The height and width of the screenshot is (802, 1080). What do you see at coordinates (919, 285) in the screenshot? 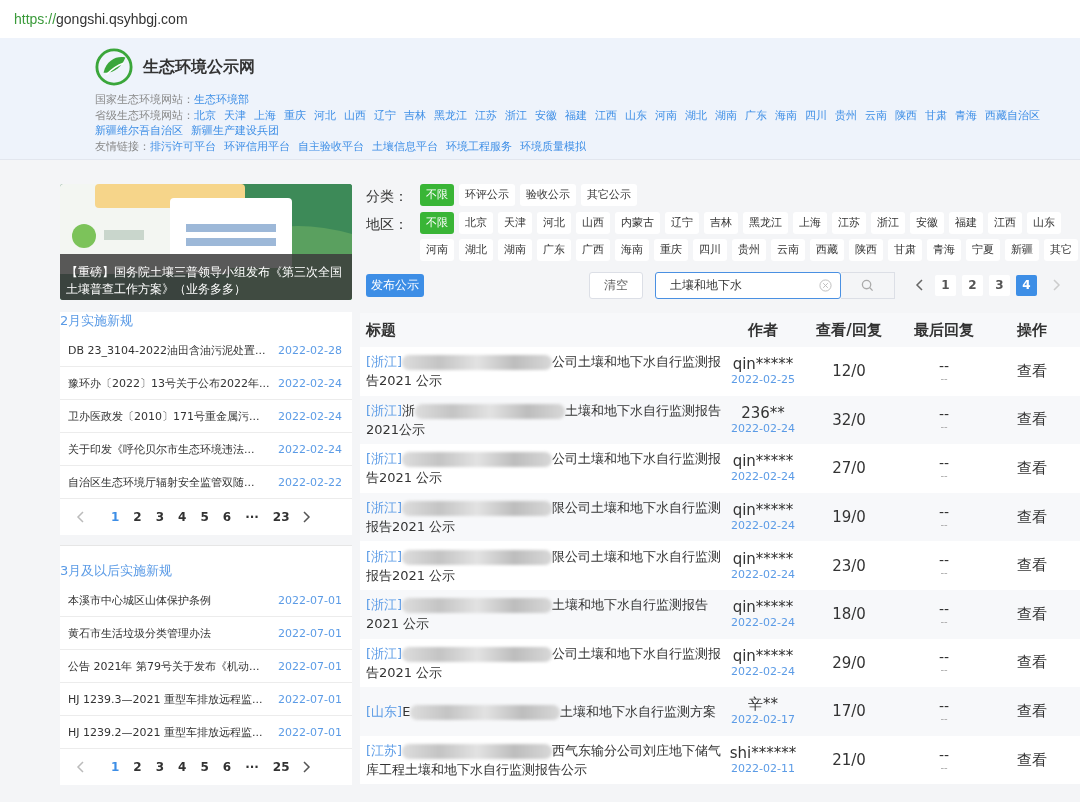
I see `previous-page-icon` at bounding box center [919, 285].